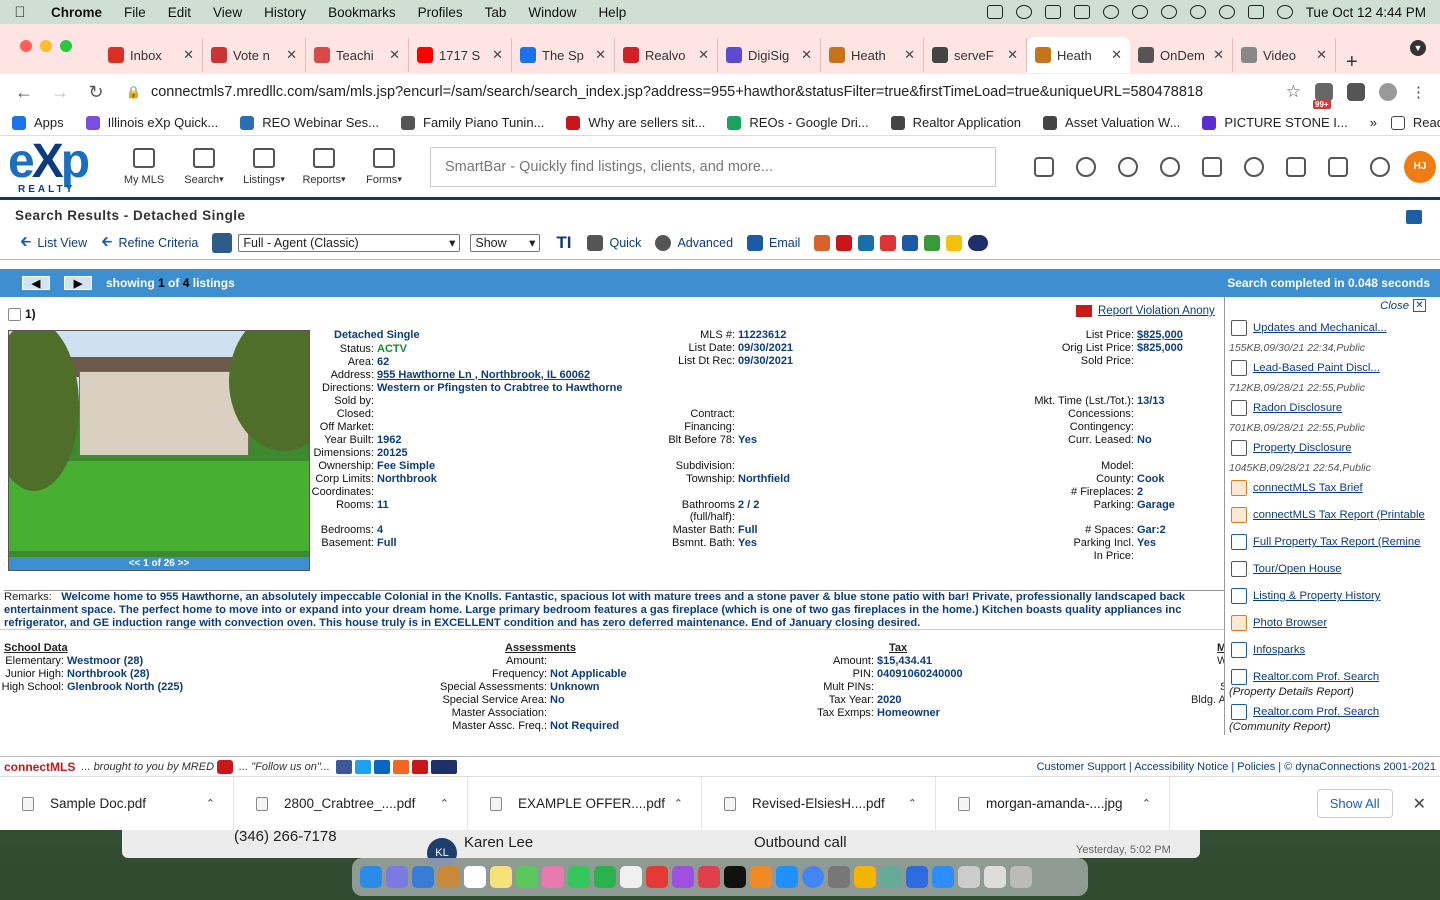 This screenshot has height=900, width=1440. What do you see at coordinates (631, 877) in the screenshot?
I see `reminders-icon` at bounding box center [631, 877].